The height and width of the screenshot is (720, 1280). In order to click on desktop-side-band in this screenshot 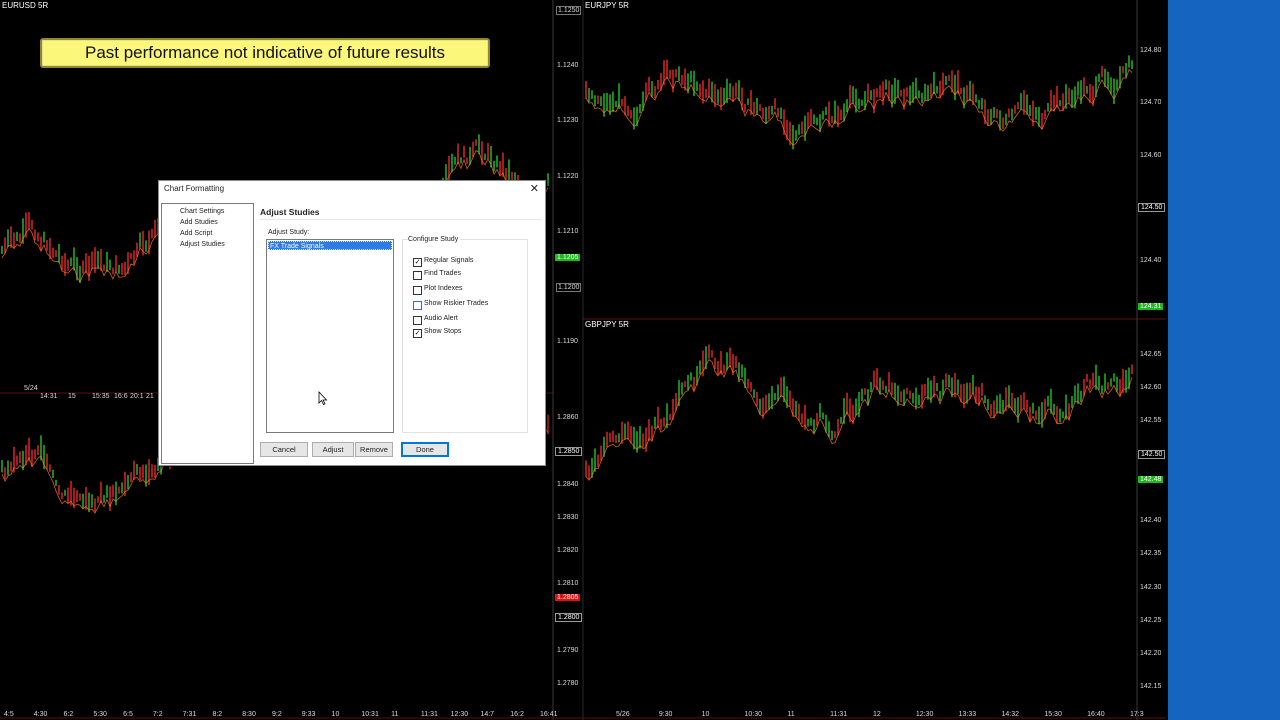, I will do `click(1224, 360)`.